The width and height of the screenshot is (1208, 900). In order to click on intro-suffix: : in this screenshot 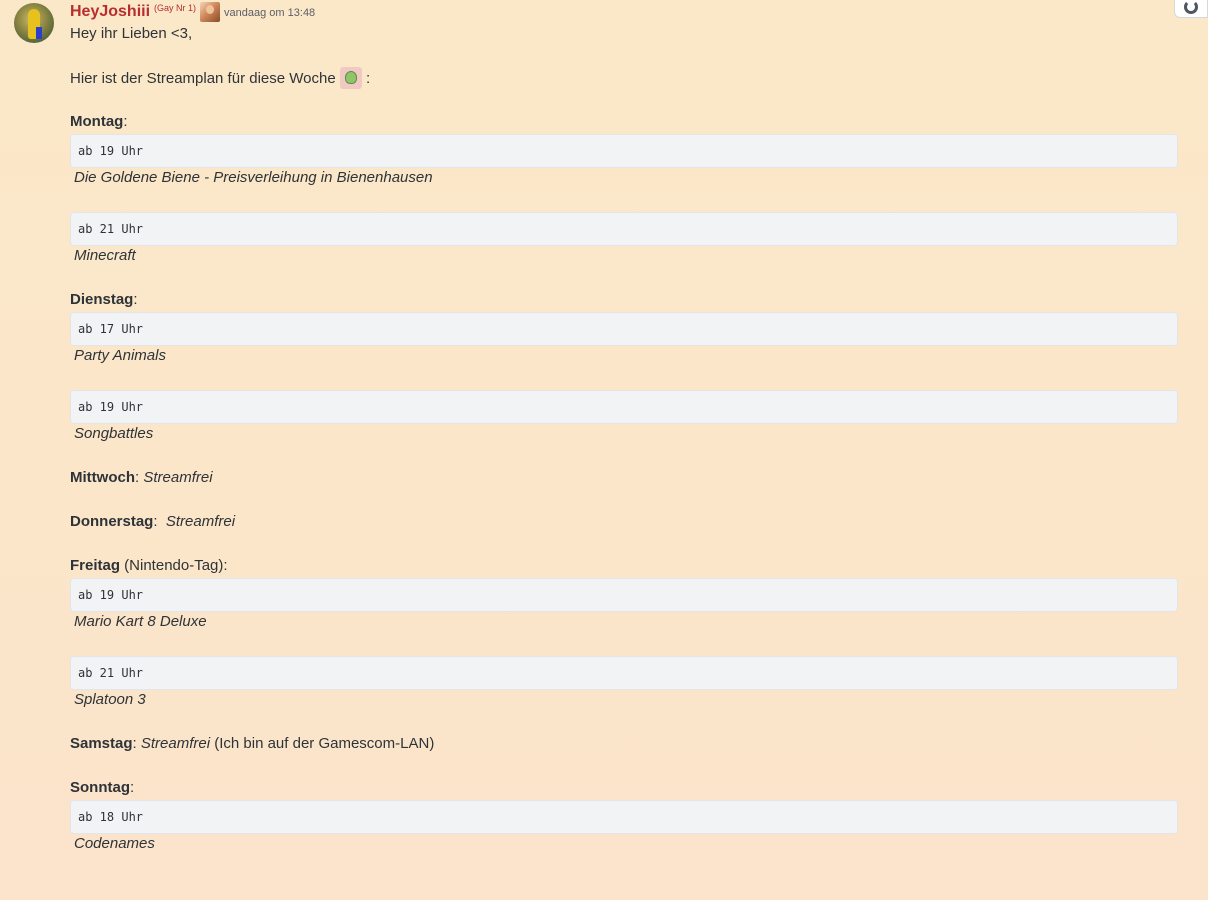, I will do `click(368, 78)`.